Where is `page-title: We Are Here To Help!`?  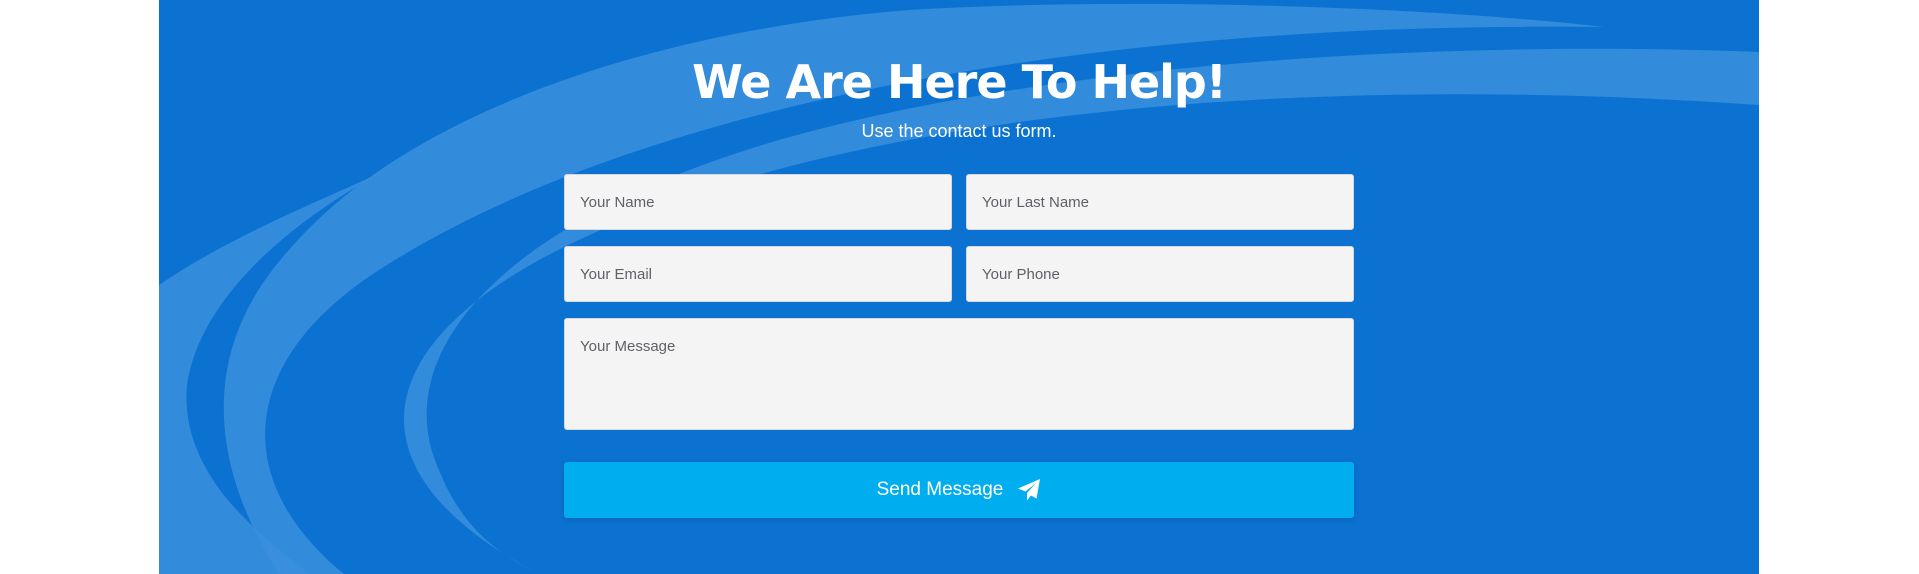 page-title: We Are Here To Help! is located at coordinates (959, 82).